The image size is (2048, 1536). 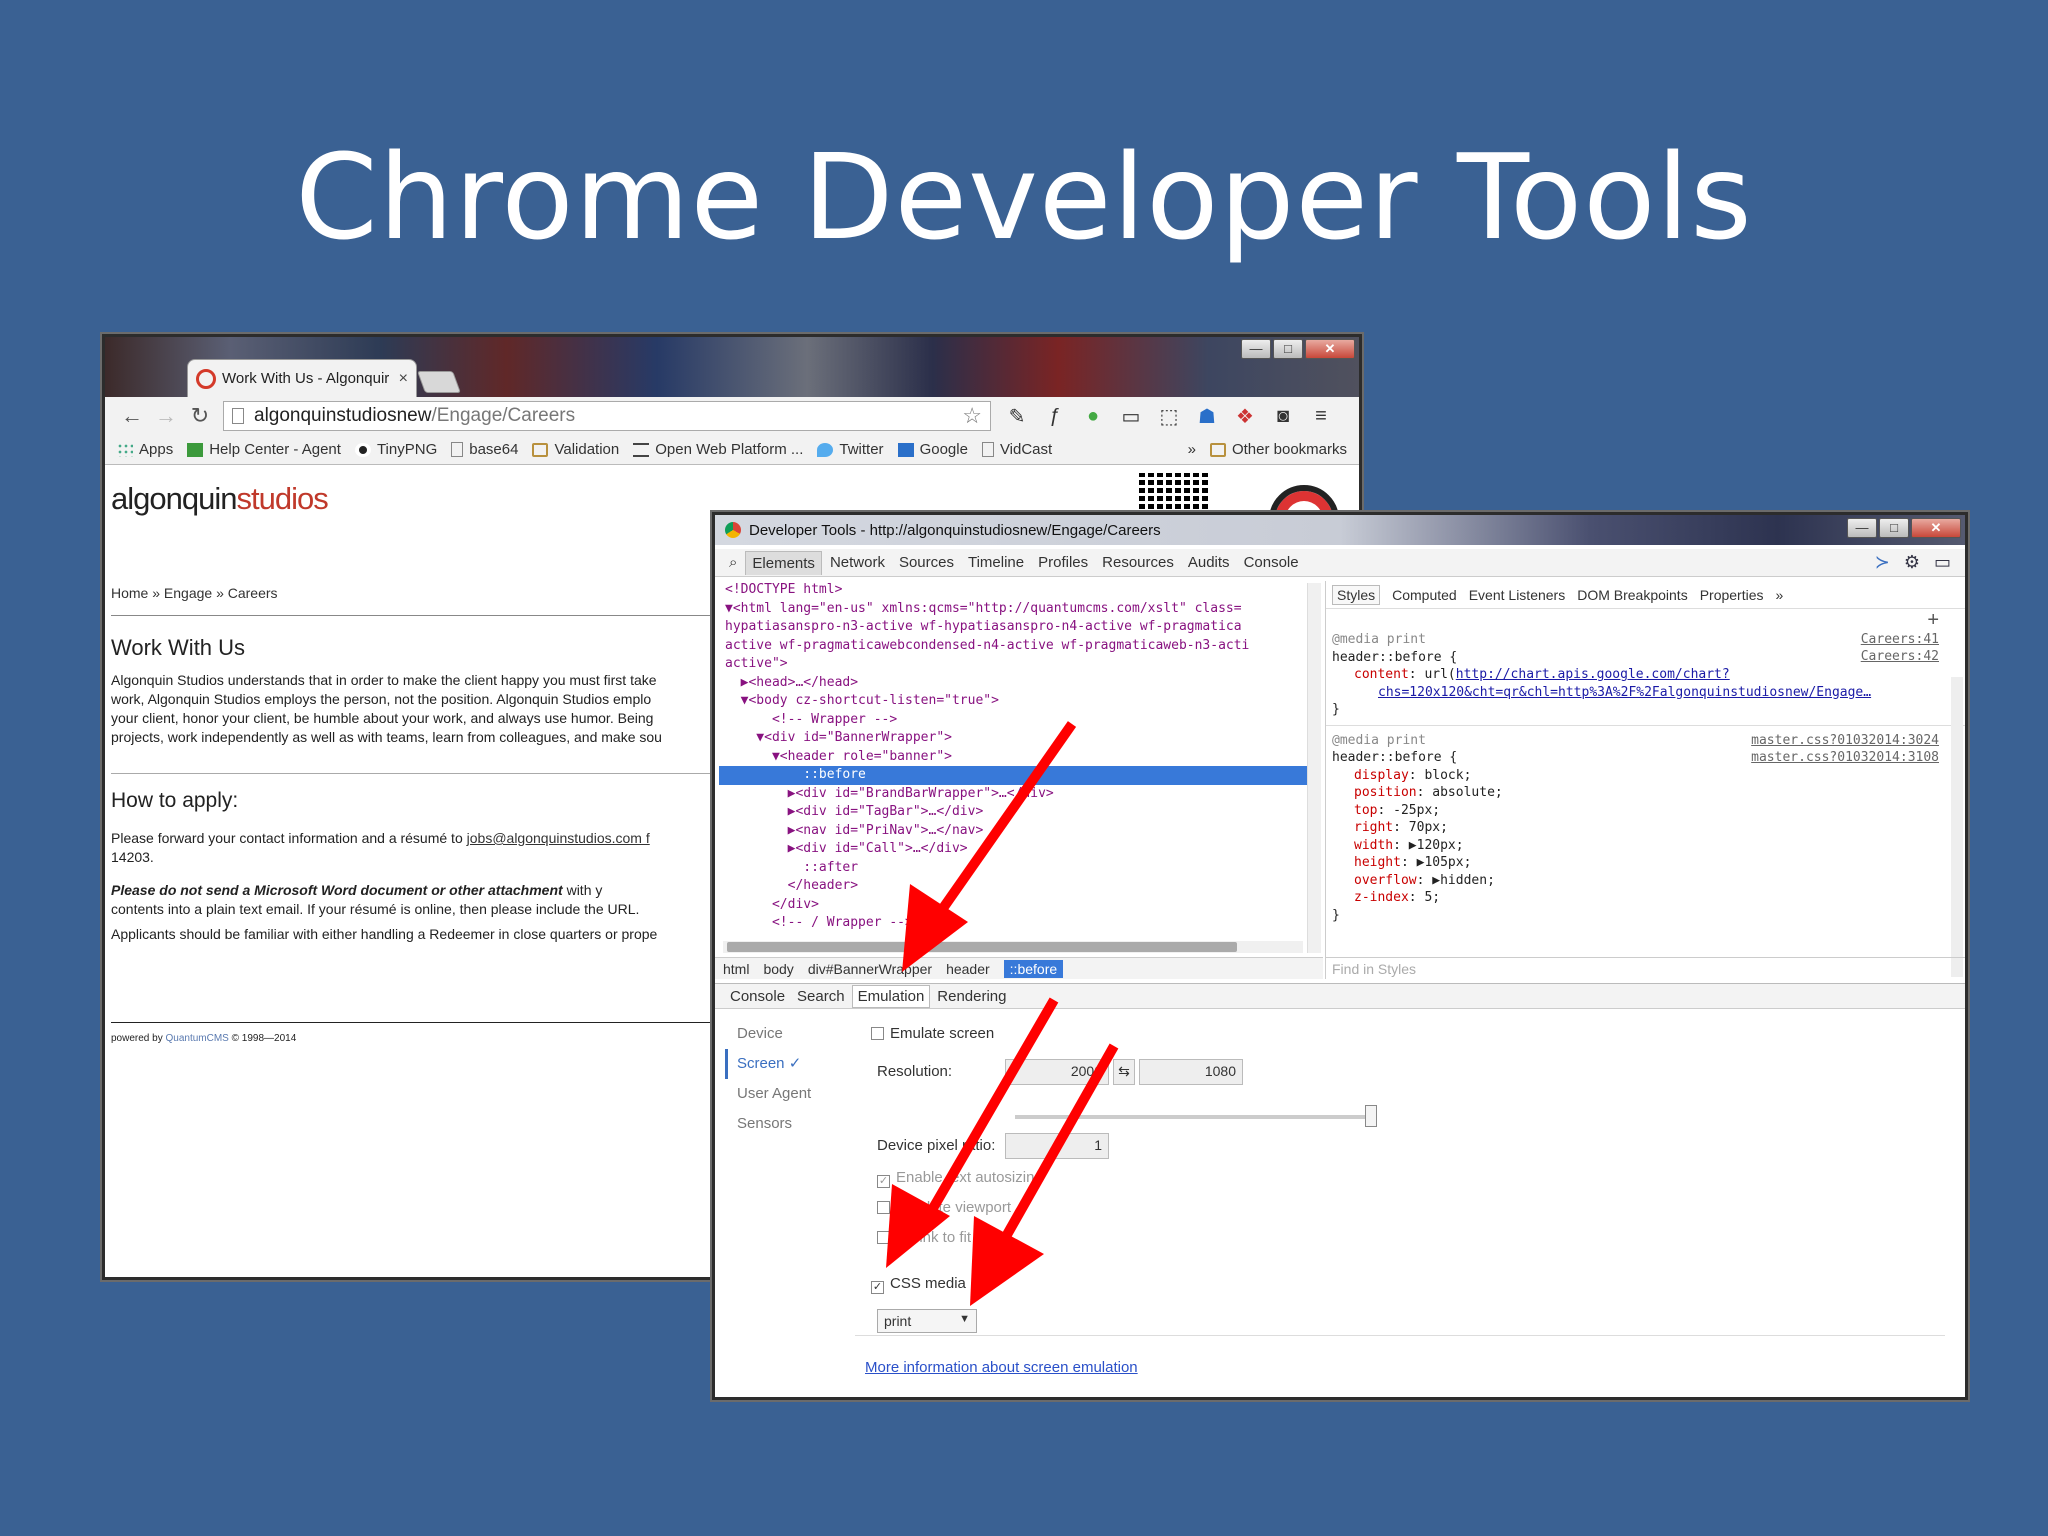 What do you see at coordinates (1444, 862) in the screenshot?
I see `css-property-value: ▶105px;` at bounding box center [1444, 862].